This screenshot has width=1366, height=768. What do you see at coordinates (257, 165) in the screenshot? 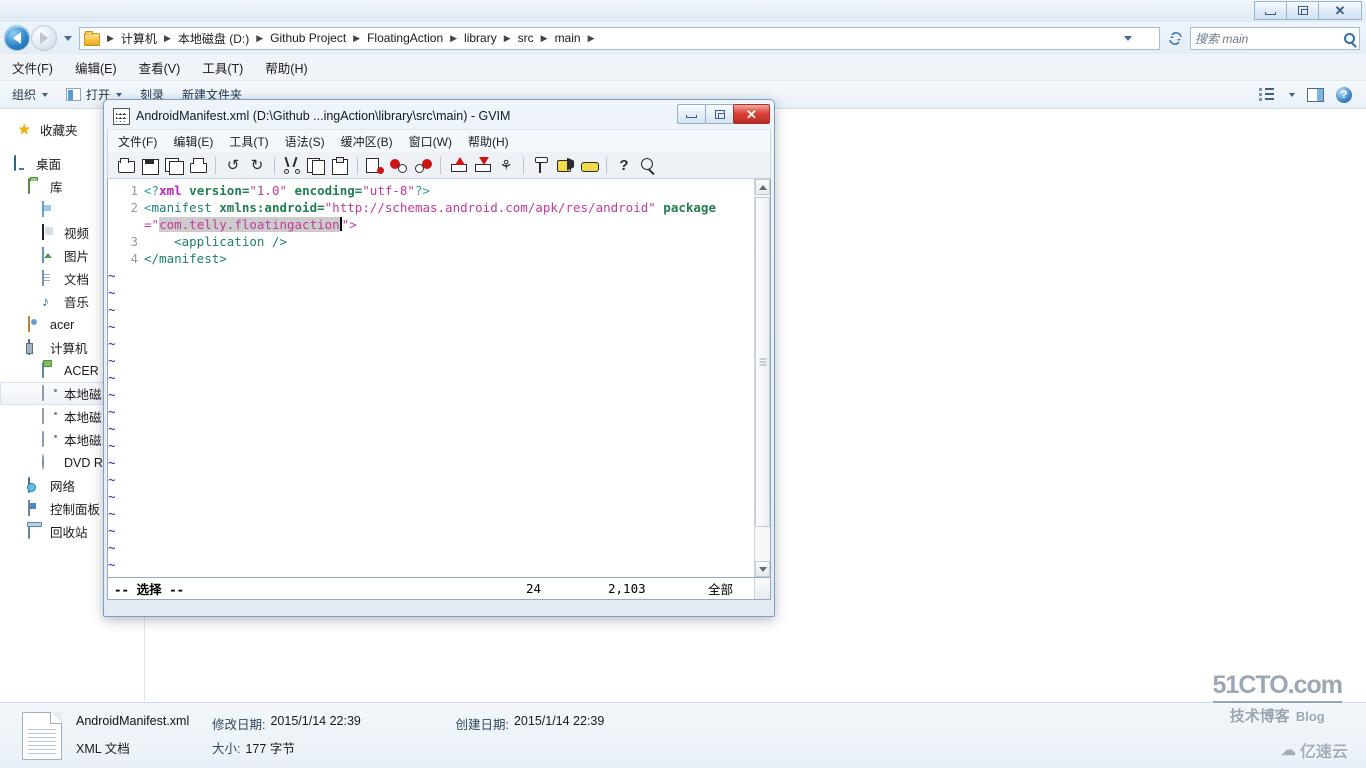
I see `gvim-redo-button: ↻` at bounding box center [257, 165].